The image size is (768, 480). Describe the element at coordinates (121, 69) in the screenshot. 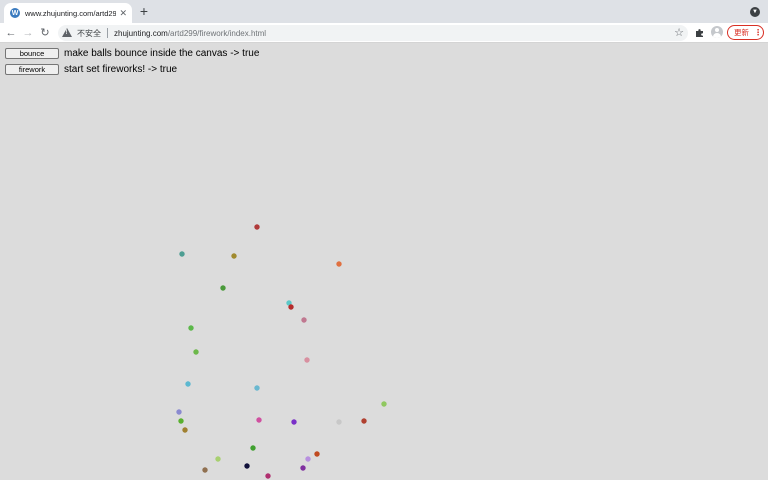

I see `firework-status: start set fireworks! -> true` at that location.